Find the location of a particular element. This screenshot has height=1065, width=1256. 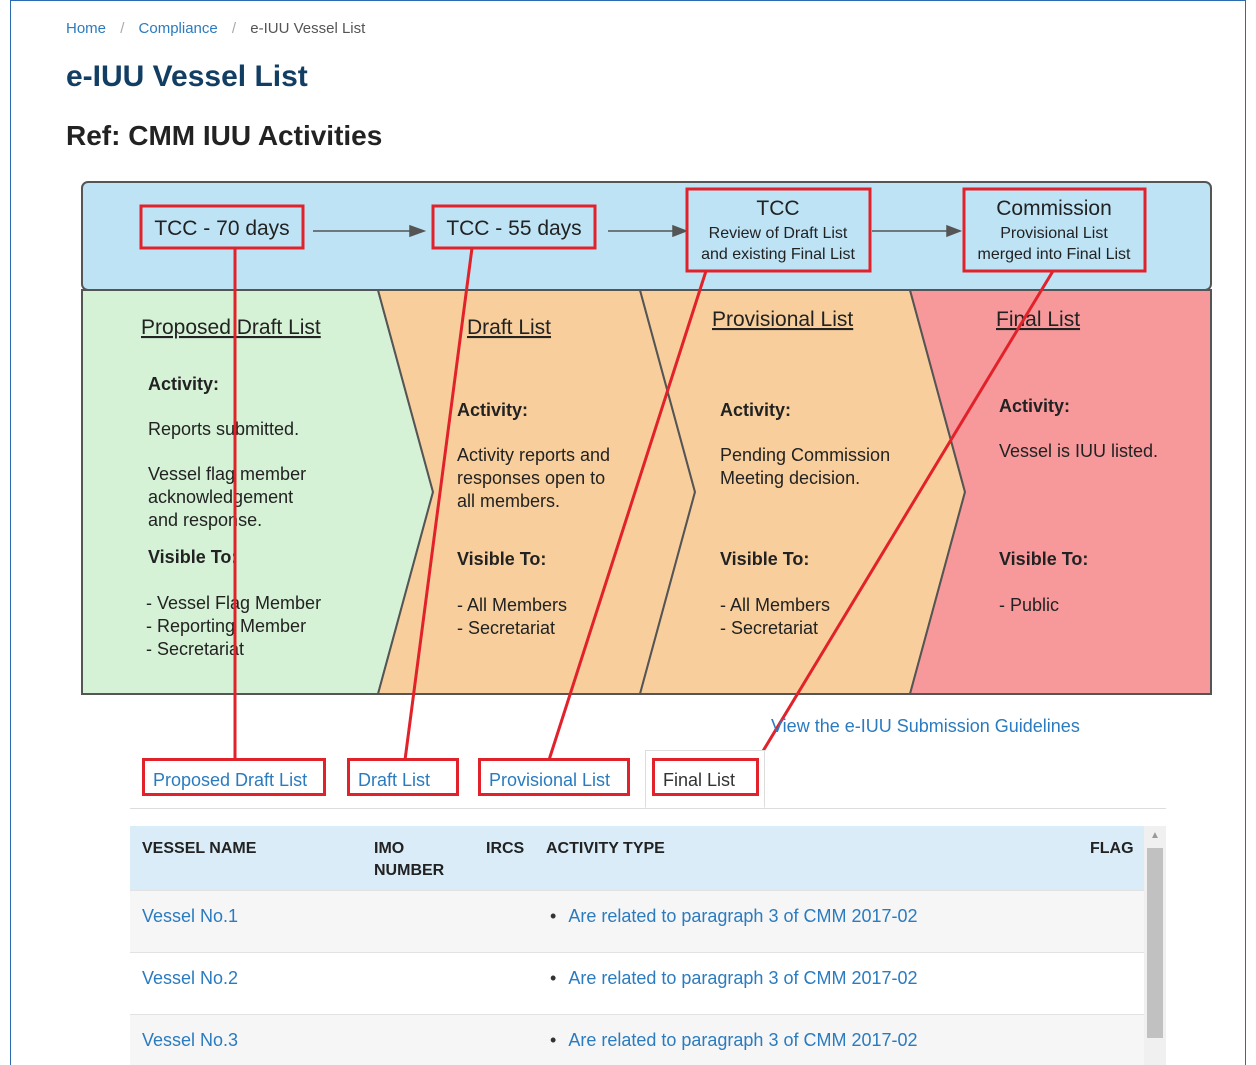

vessel-name-link: Vessel No.1 is located at coordinates (190, 916).